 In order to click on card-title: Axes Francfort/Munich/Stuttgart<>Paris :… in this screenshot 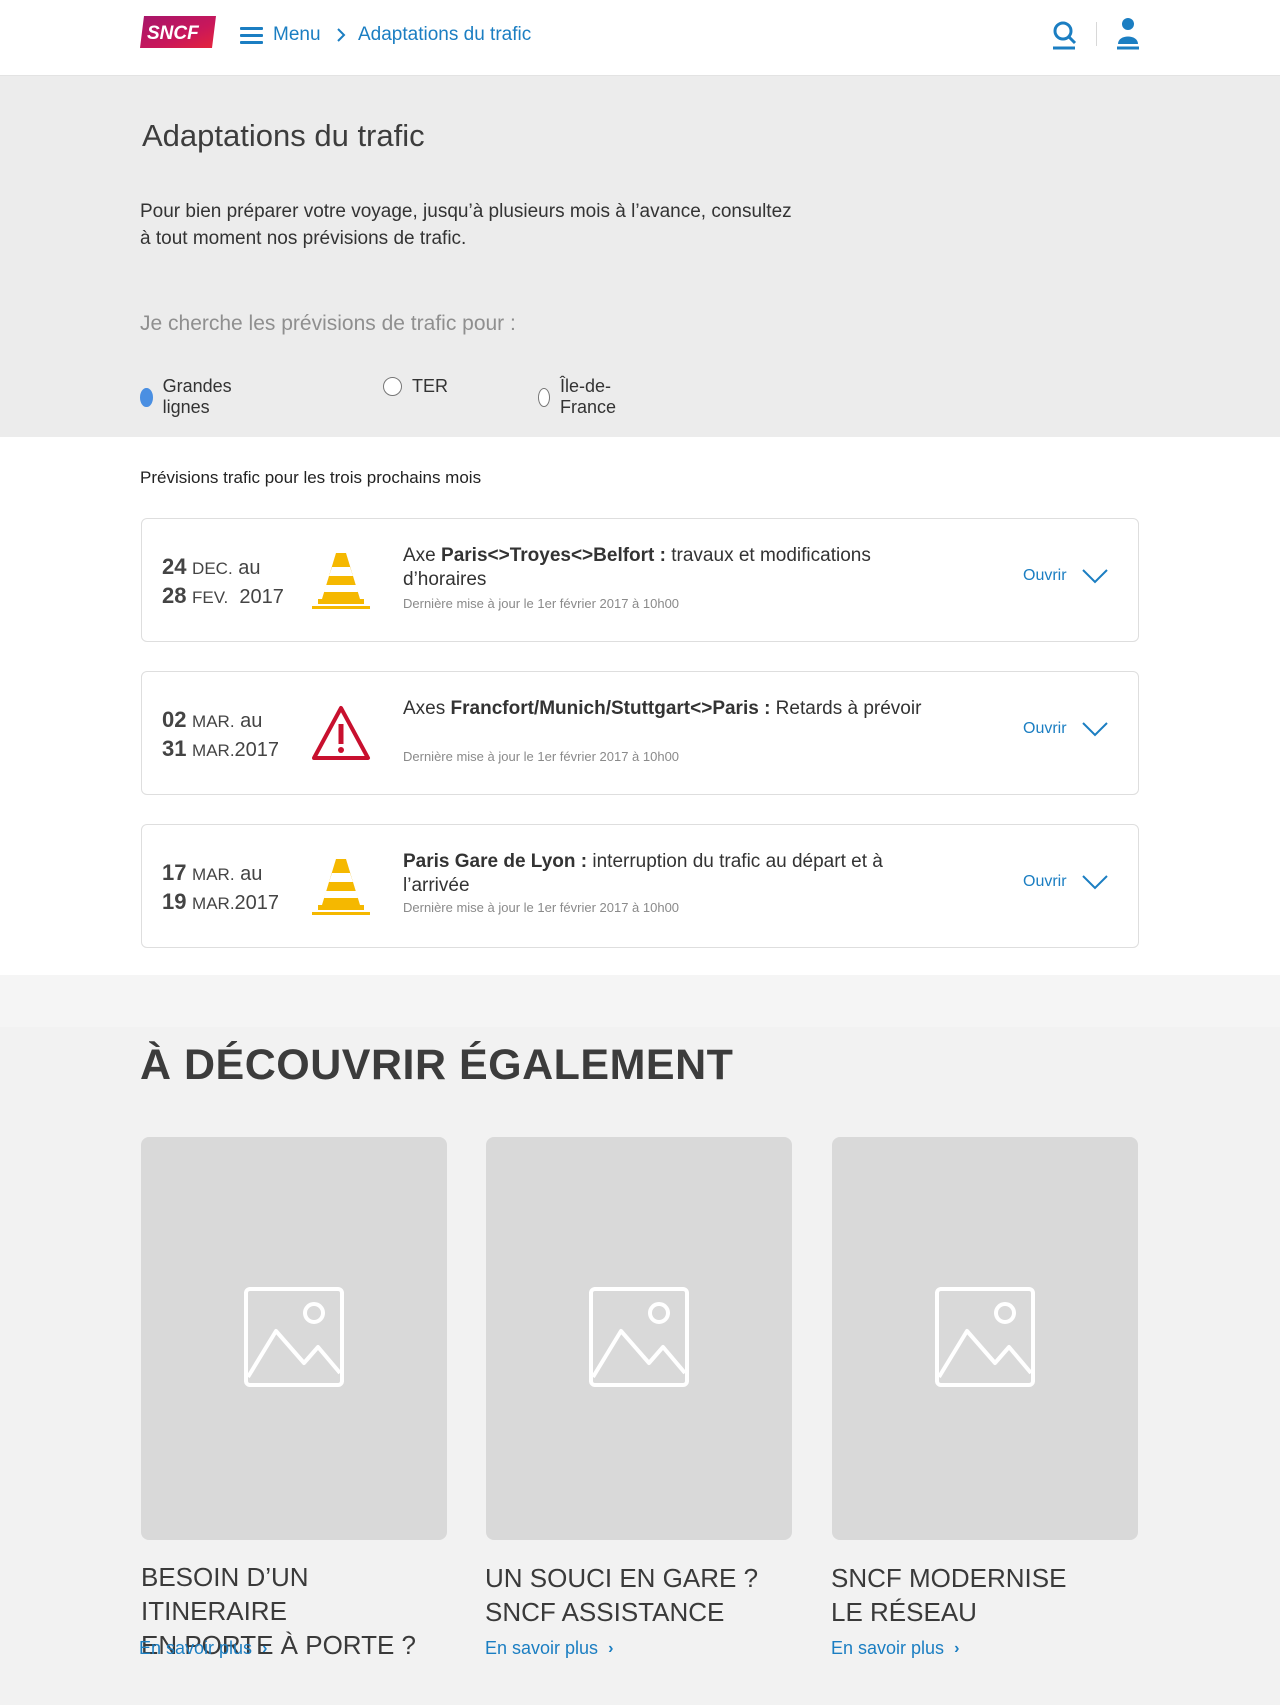, I will do `click(663, 709)`.